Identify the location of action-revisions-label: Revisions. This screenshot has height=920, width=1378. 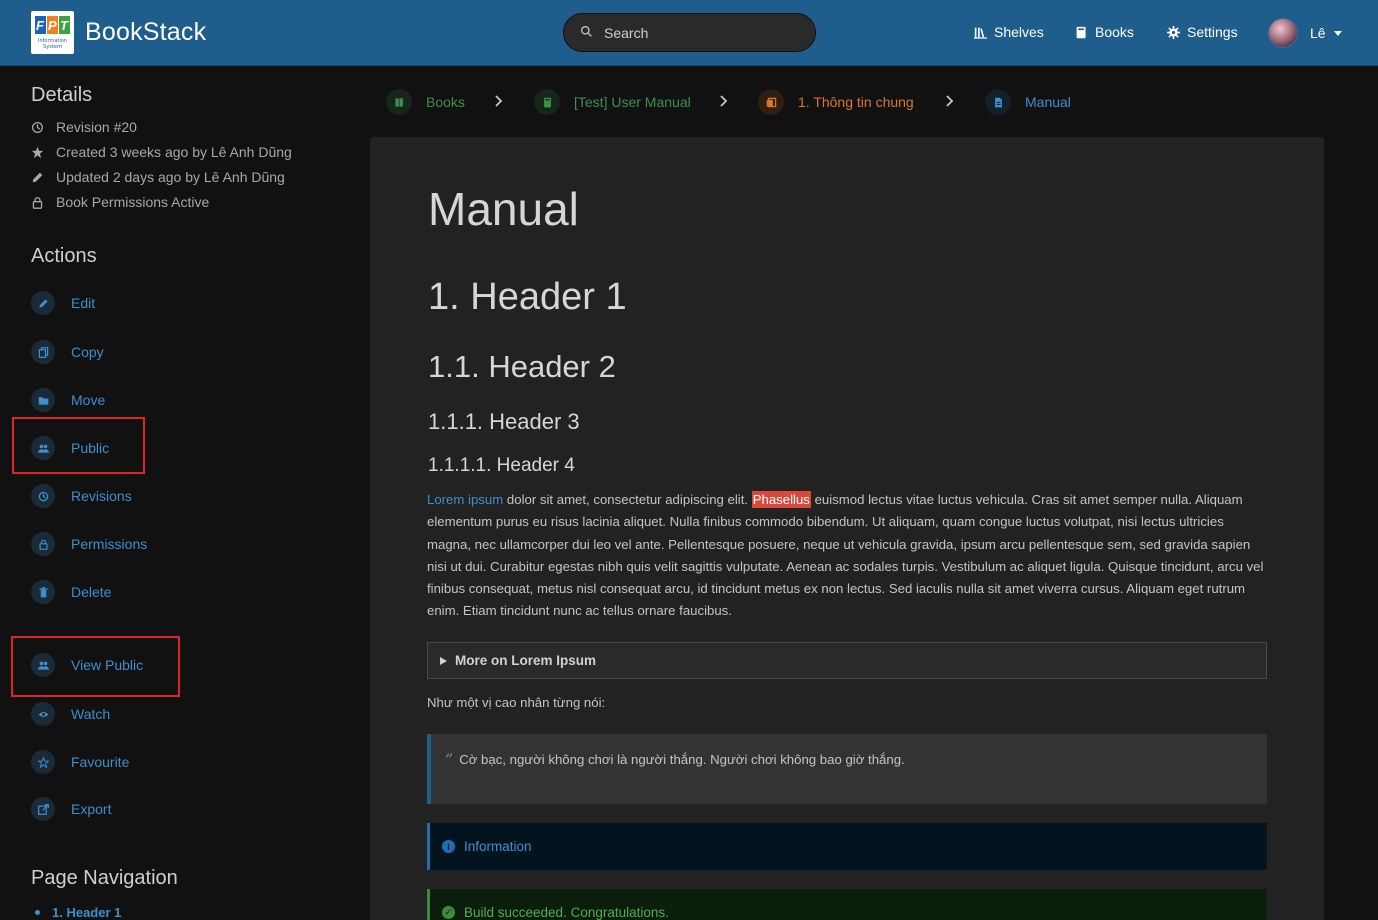
(101, 496).